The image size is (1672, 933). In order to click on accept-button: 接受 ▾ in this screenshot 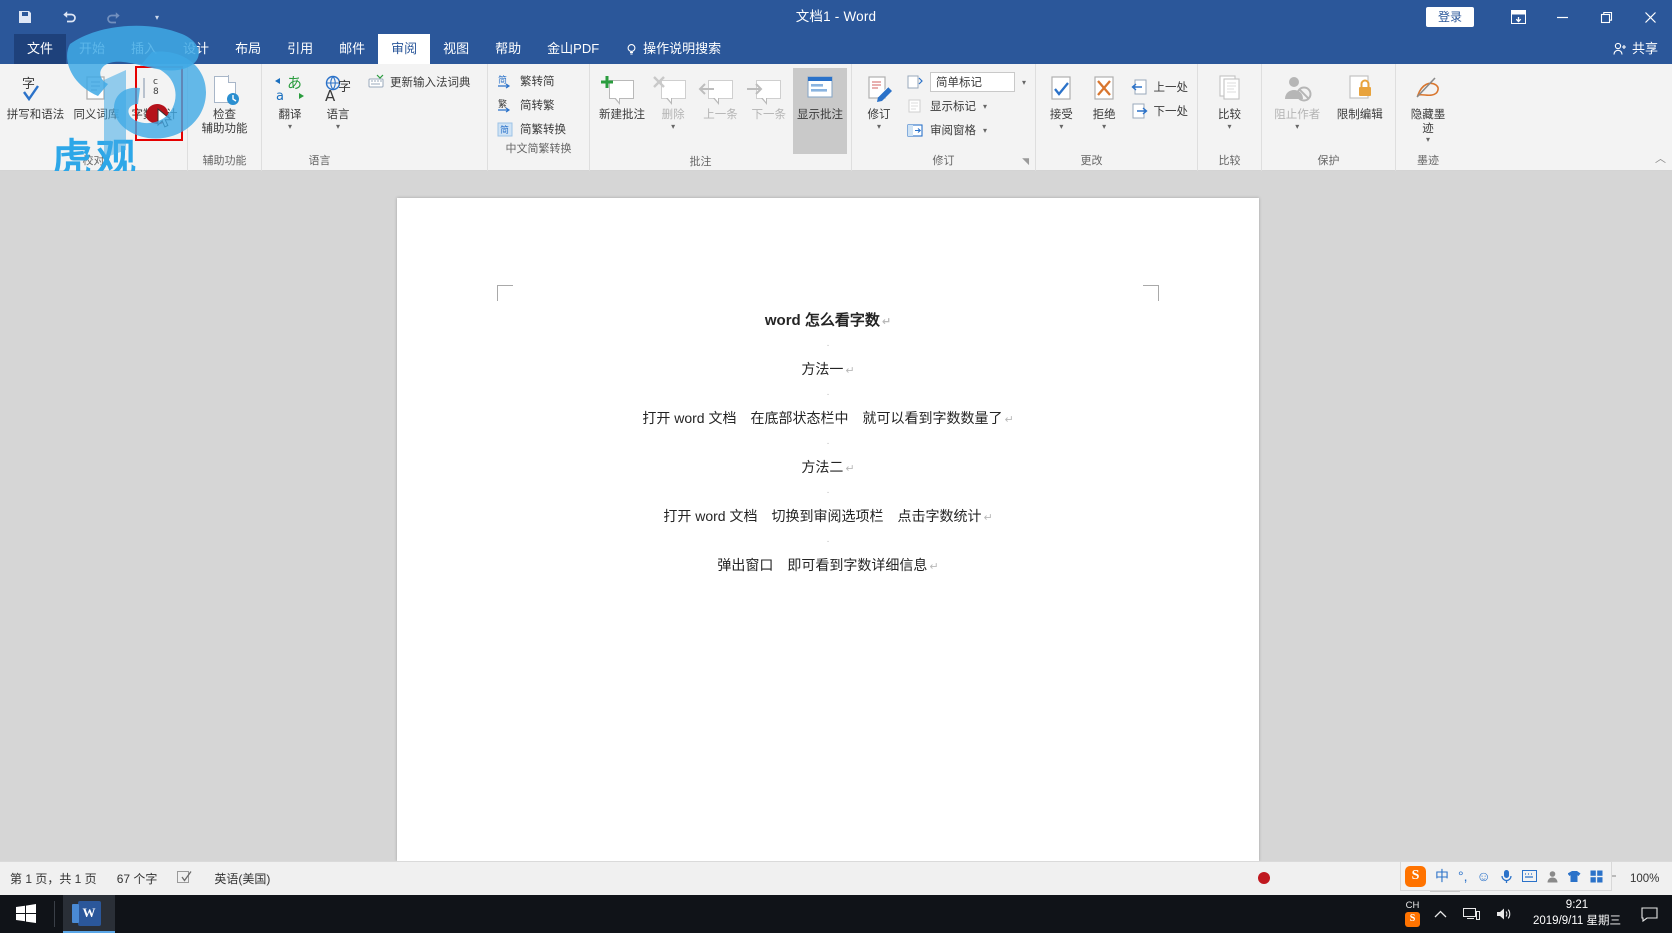, I will do `click(1061, 99)`.